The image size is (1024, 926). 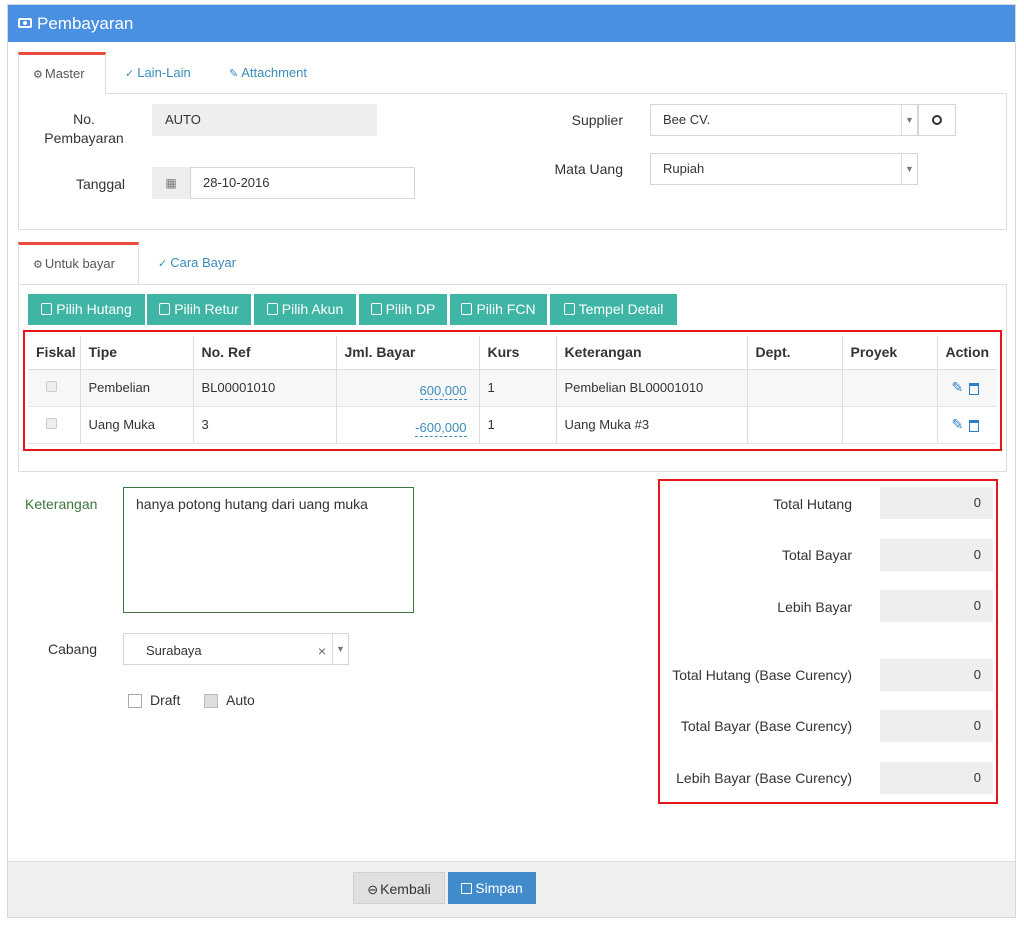 What do you see at coordinates (305, 309) in the screenshot?
I see `pilih-akun-button: Pilih Akun` at bounding box center [305, 309].